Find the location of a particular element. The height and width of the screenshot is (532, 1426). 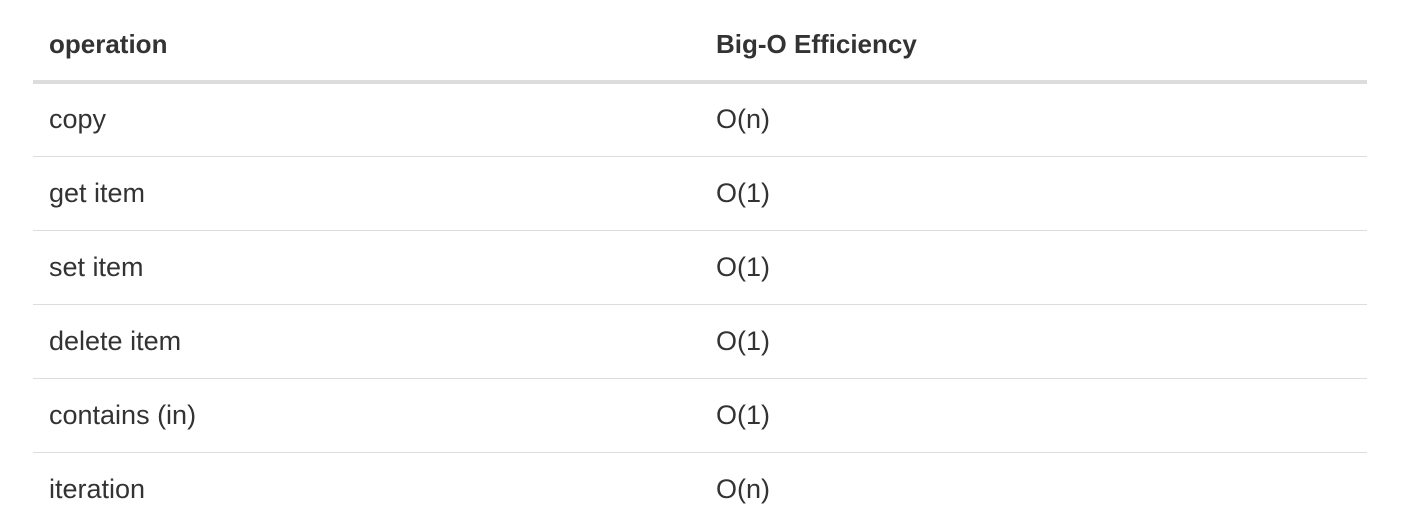

operation-cell: get item is located at coordinates (366, 192).